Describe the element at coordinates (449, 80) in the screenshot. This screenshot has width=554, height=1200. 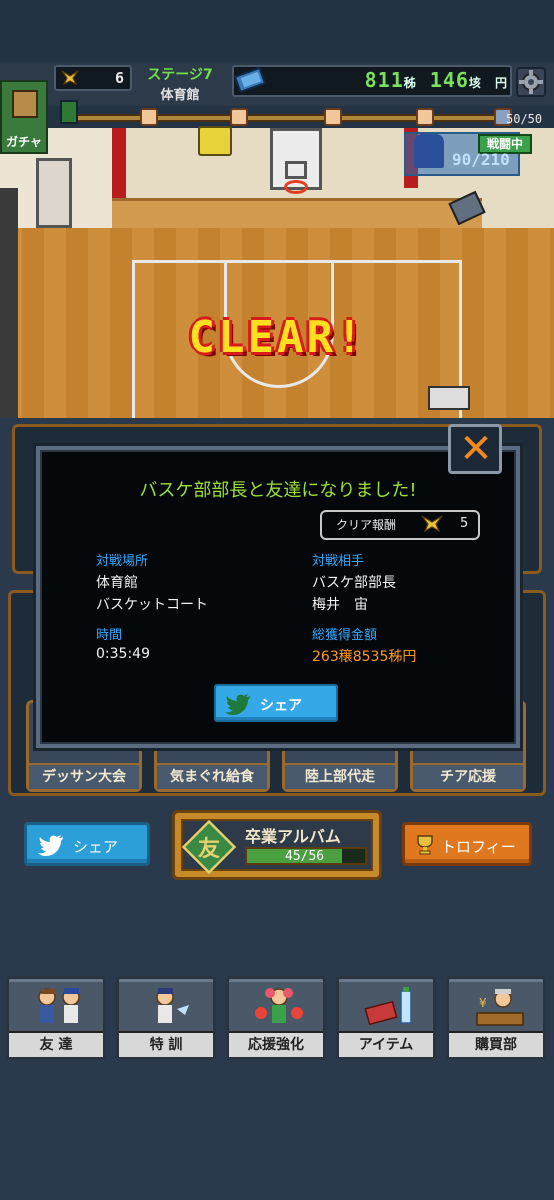
I see `money-mid: 146` at that location.